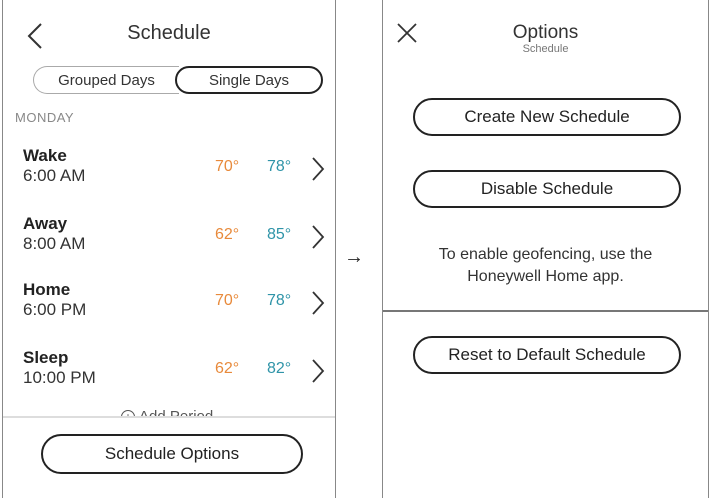 Image resolution: width=717 pixels, height=498 pixels. Describe the element at coordinates (45, 155) in the screenshot. I see `period-name: Wake` at that location.